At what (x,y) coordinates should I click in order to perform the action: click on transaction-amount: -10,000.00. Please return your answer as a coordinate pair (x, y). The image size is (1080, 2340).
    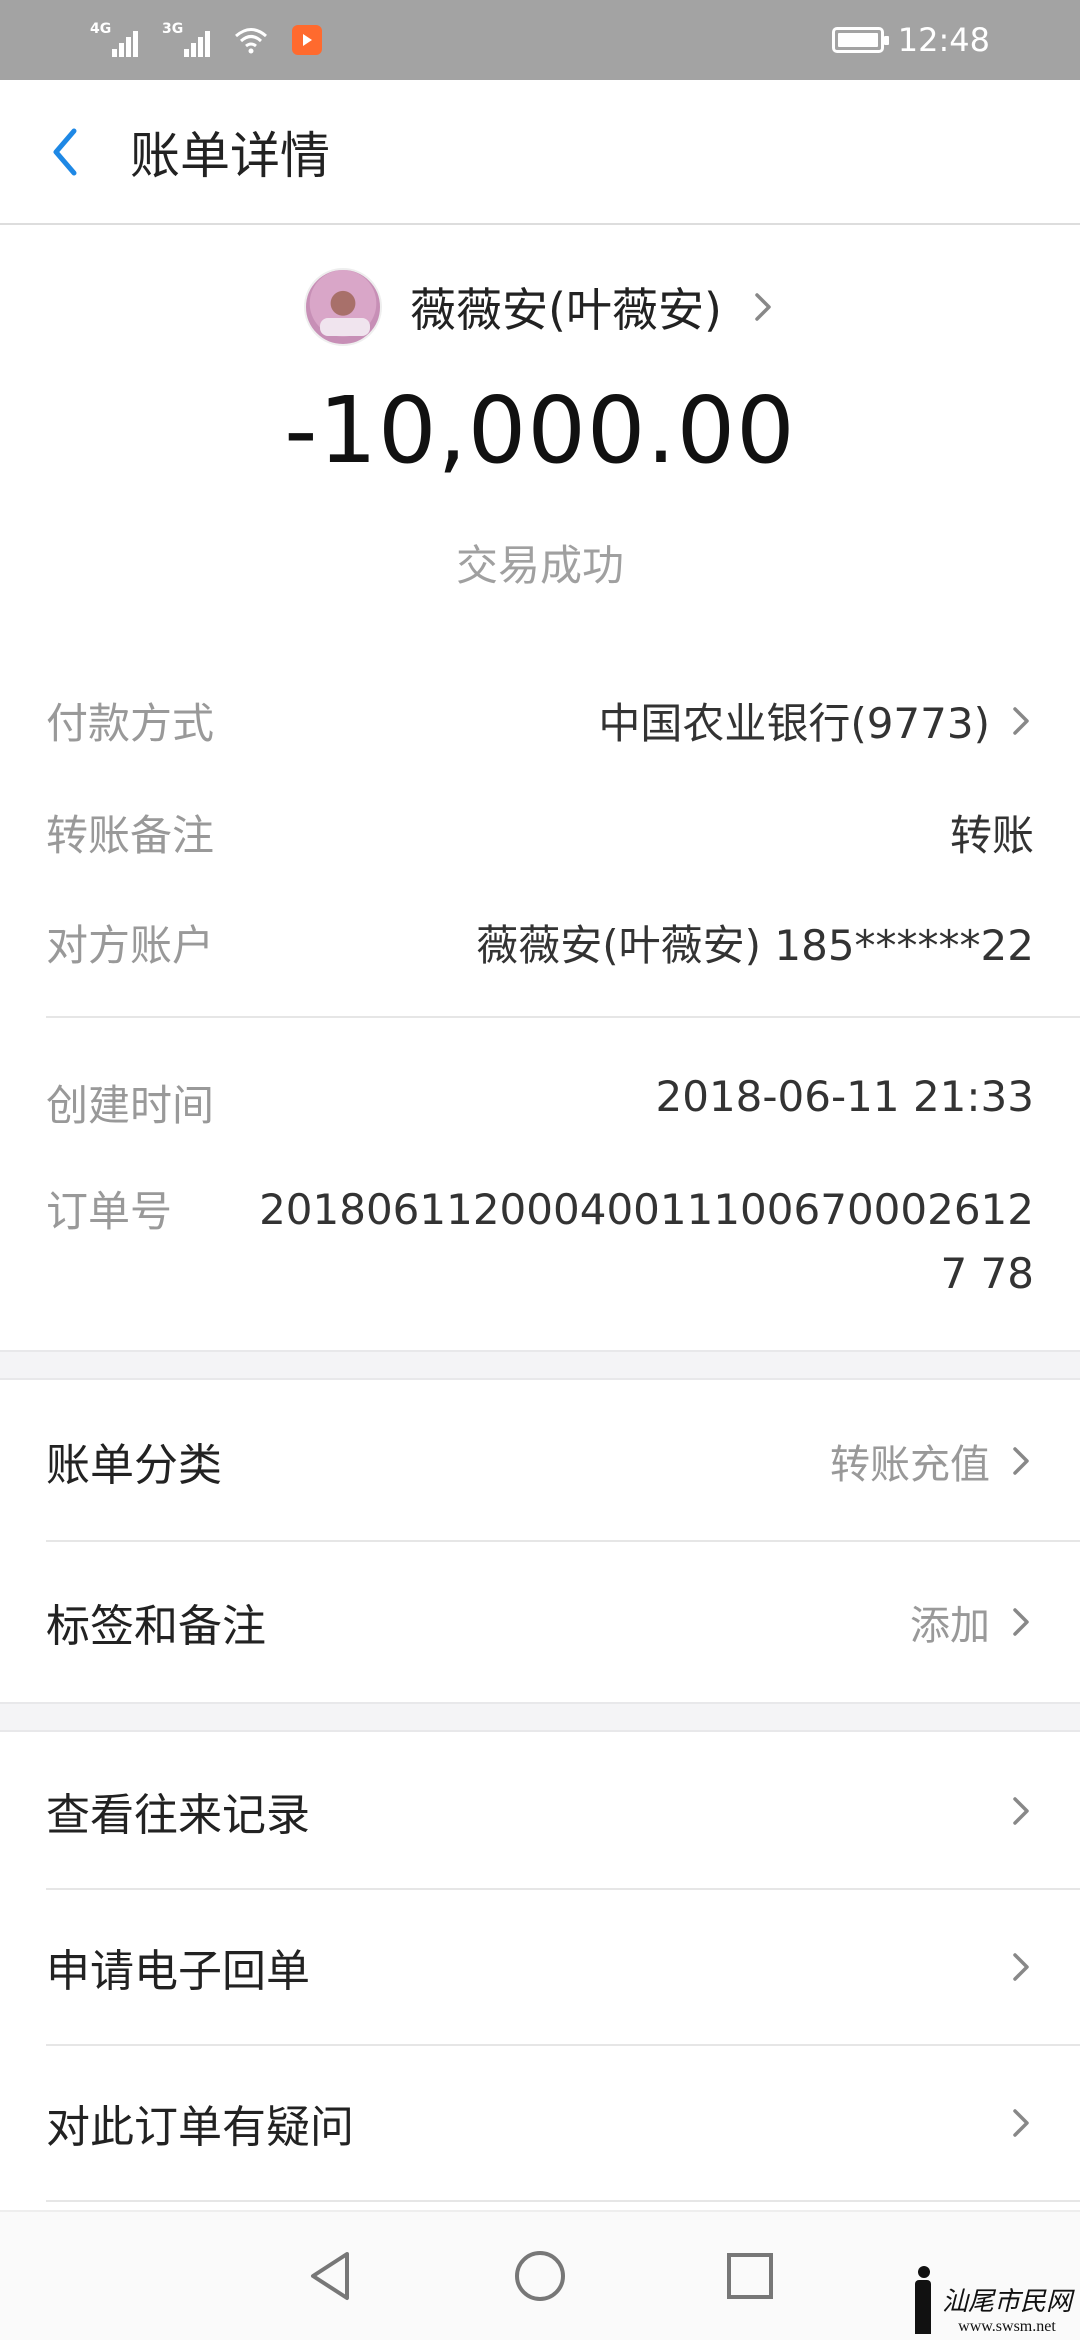
    Looking at the image, I should click on (540, 430).